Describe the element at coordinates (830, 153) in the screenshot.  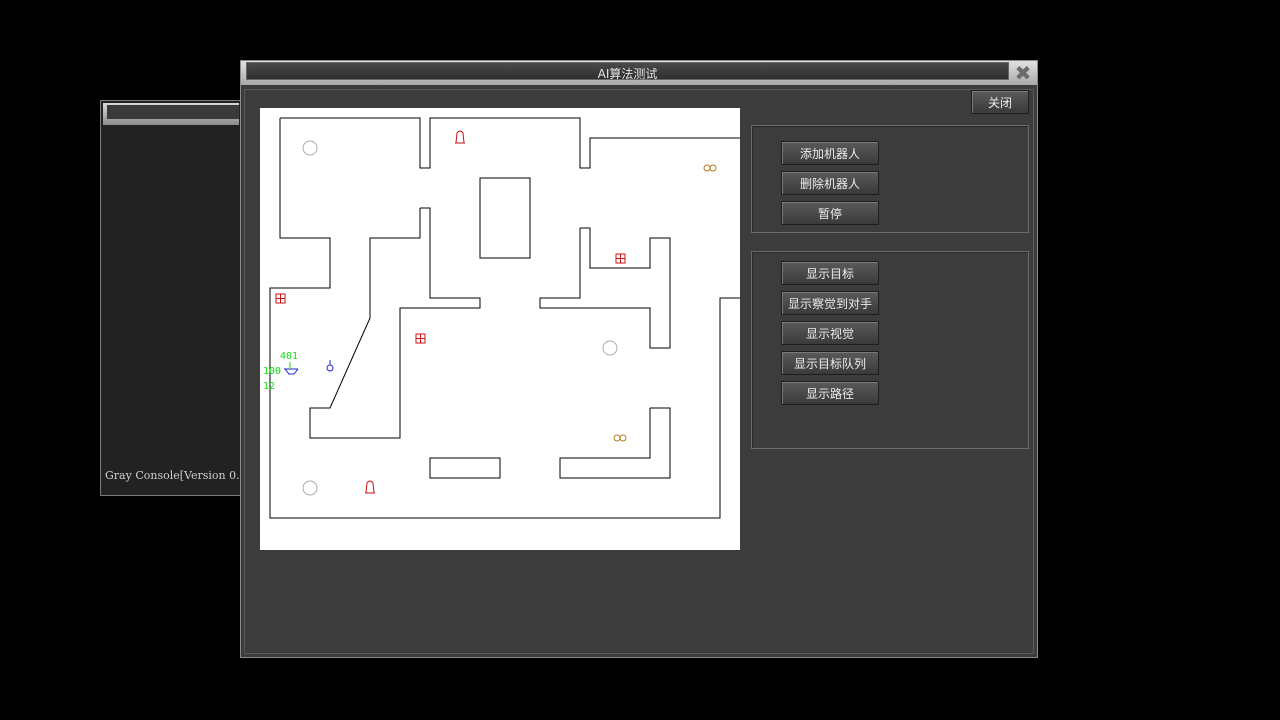
I see `add-robot-button: 添加机器人` at that location.